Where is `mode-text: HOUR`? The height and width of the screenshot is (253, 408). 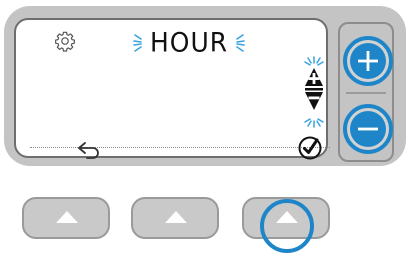
mode-text: HOUR is located at coordinates (189, 42).